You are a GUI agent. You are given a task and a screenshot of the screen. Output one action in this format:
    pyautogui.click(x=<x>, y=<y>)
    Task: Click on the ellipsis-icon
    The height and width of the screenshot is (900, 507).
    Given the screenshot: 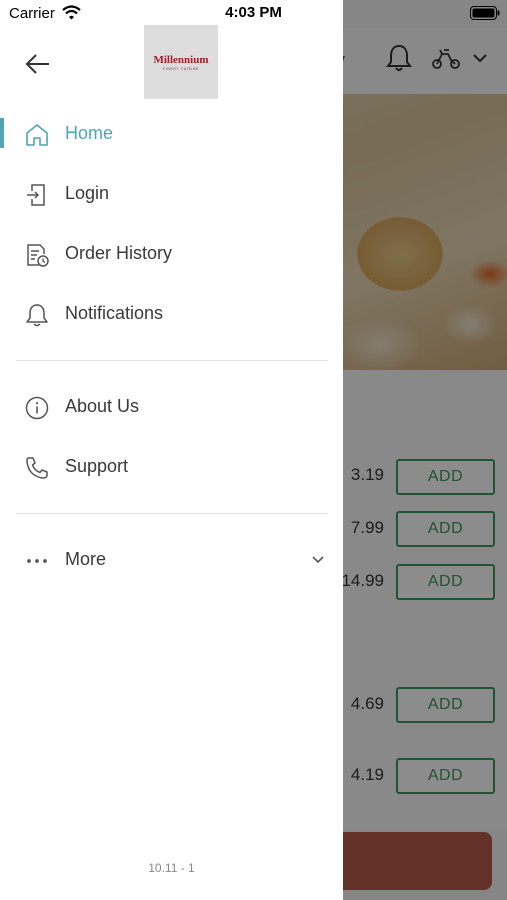 What is the action you would take?
    pyautogui.click(x=37, y=561)
    